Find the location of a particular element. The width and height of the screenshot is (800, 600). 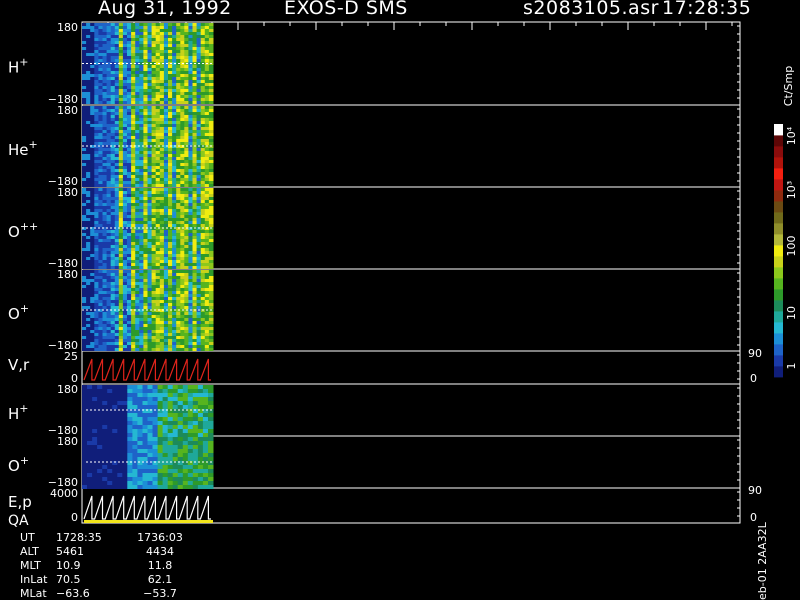

colorbar-segment is located at coordinates (778, 141).